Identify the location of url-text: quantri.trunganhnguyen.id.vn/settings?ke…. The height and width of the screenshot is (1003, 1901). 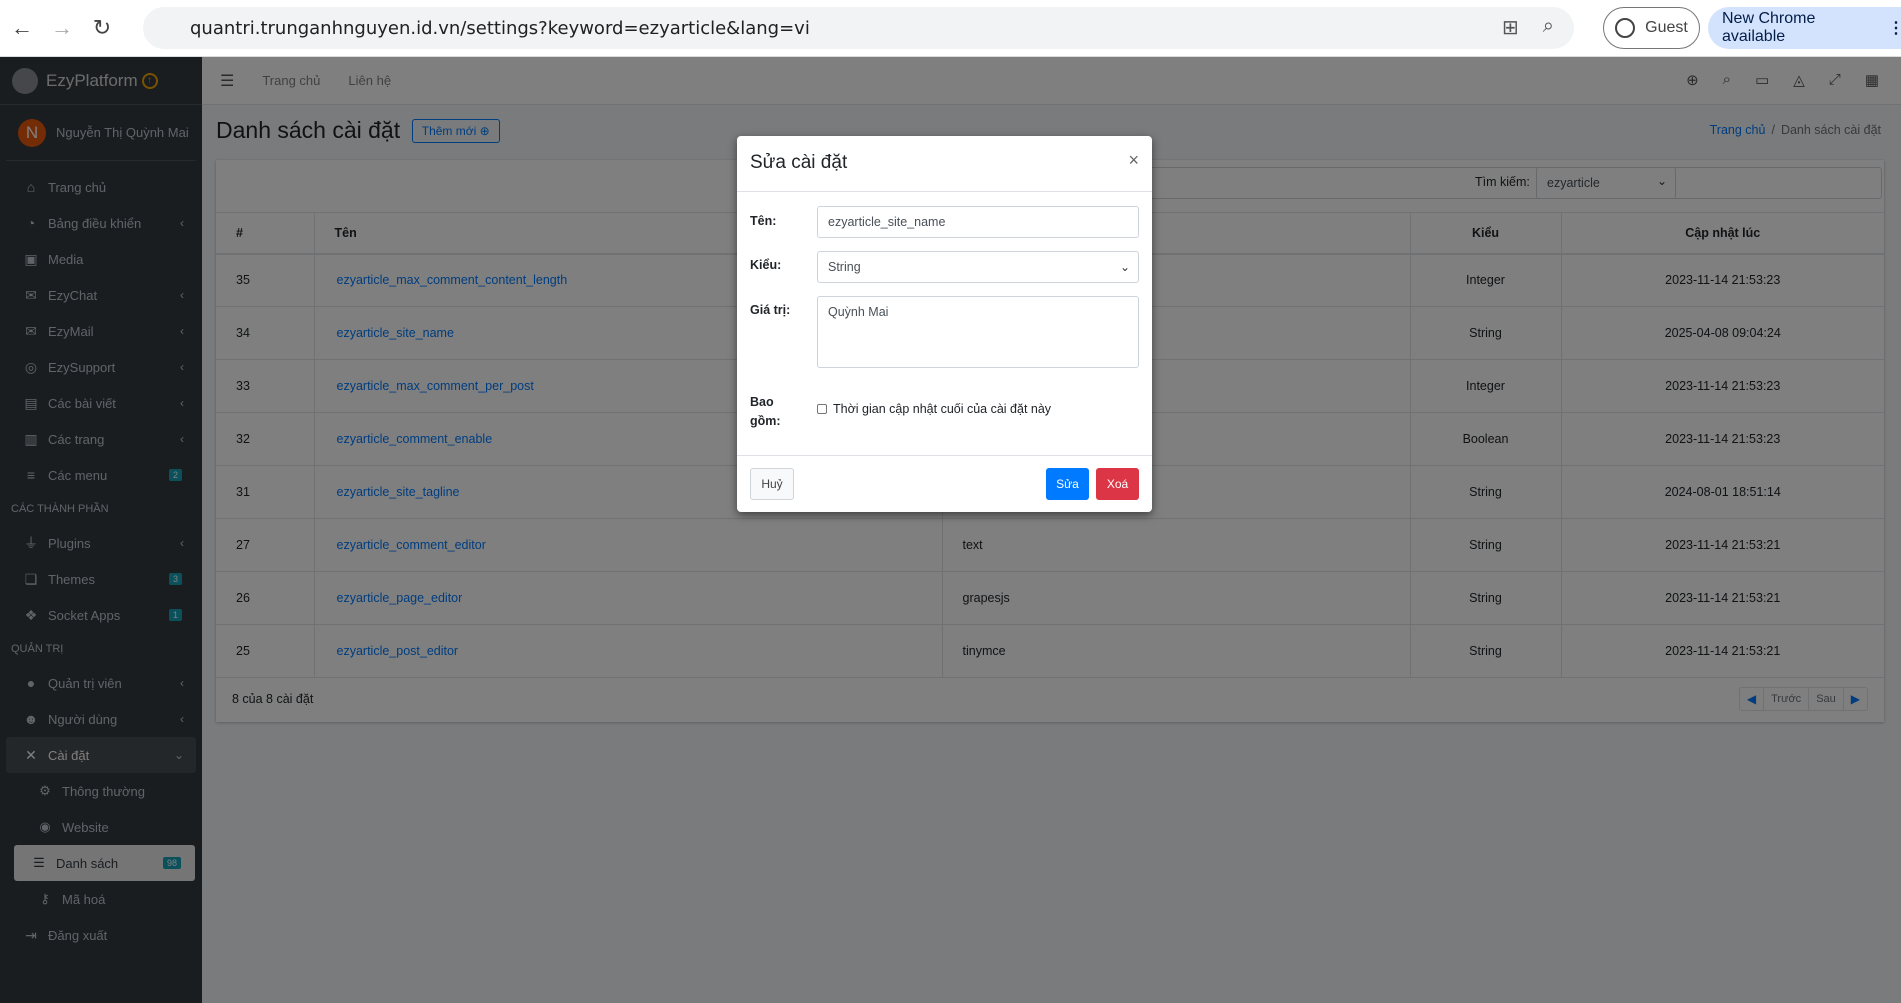
(500, 28).